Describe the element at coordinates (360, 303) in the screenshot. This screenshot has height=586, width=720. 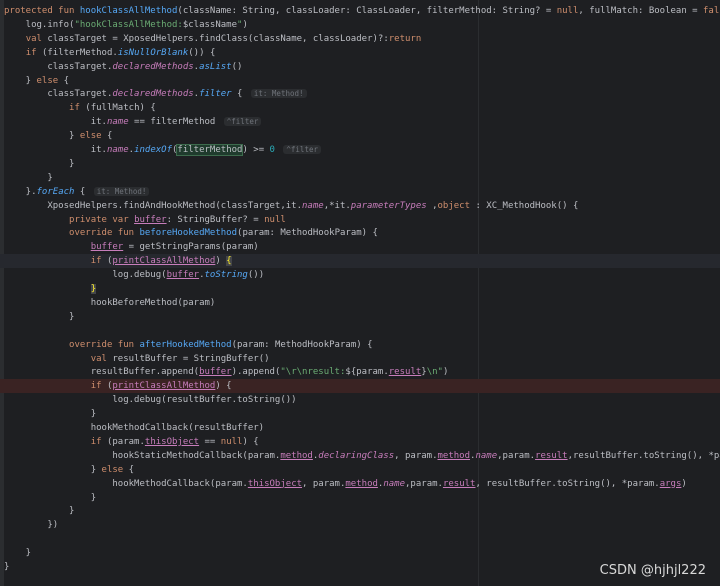
I see `code-line: hookBeforeMethod(param)` at that location.